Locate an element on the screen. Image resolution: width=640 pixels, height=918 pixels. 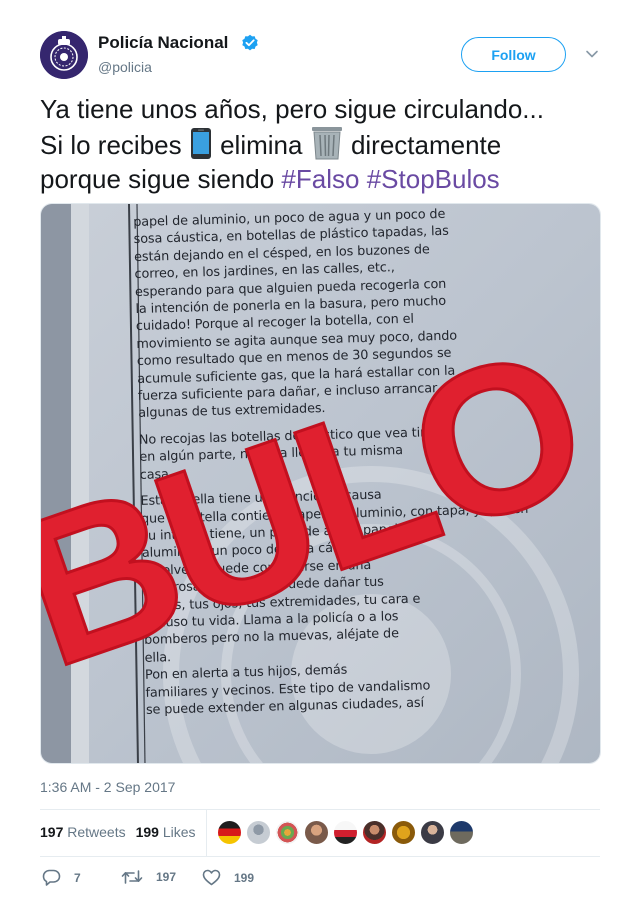
hashtag-stopbulos: #StopBulos is located at coordinates (433, 179).